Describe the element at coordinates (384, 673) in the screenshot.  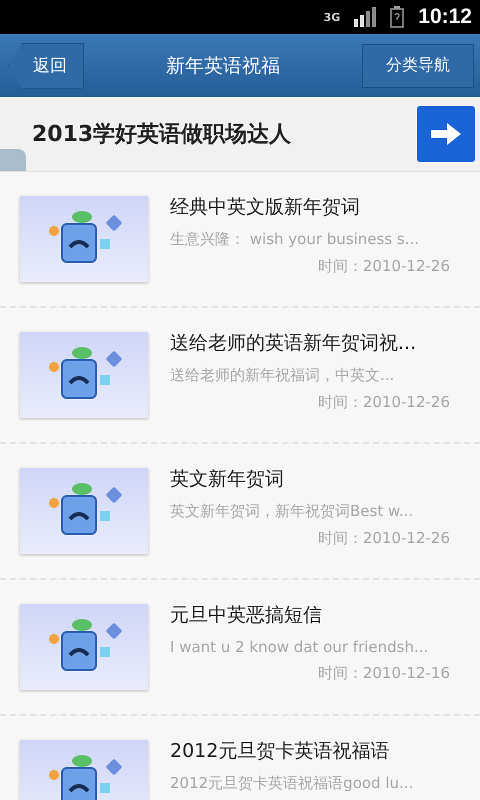
I see `article-date: 时间：2010-12-16` at that location.